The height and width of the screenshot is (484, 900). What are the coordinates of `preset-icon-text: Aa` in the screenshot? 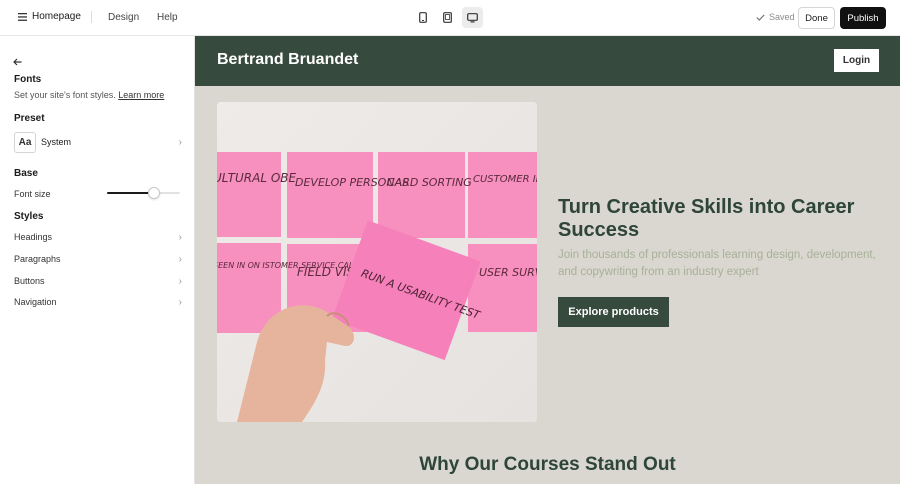 It's located at (25, 142).